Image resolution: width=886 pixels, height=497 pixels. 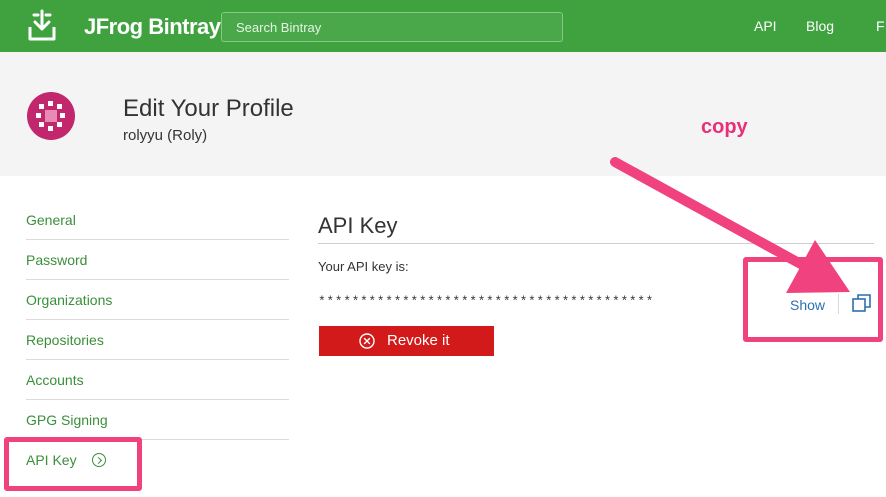 What do you see at coordinates (392, 27) in the screenshot?
I see `search-input` at bounding box center [392, 27].